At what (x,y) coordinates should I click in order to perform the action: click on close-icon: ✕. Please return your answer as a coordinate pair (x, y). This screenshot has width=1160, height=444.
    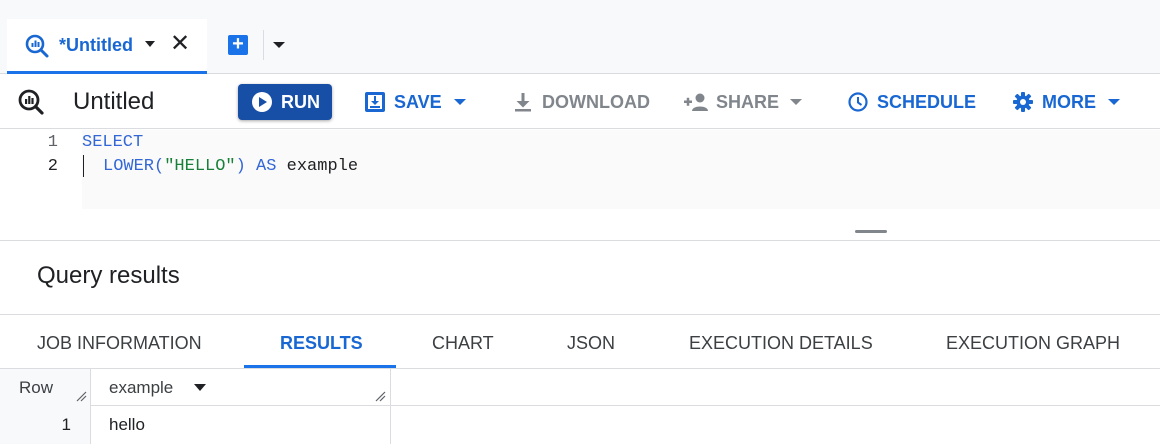
    Looking at the image, I should click on (180, 44).